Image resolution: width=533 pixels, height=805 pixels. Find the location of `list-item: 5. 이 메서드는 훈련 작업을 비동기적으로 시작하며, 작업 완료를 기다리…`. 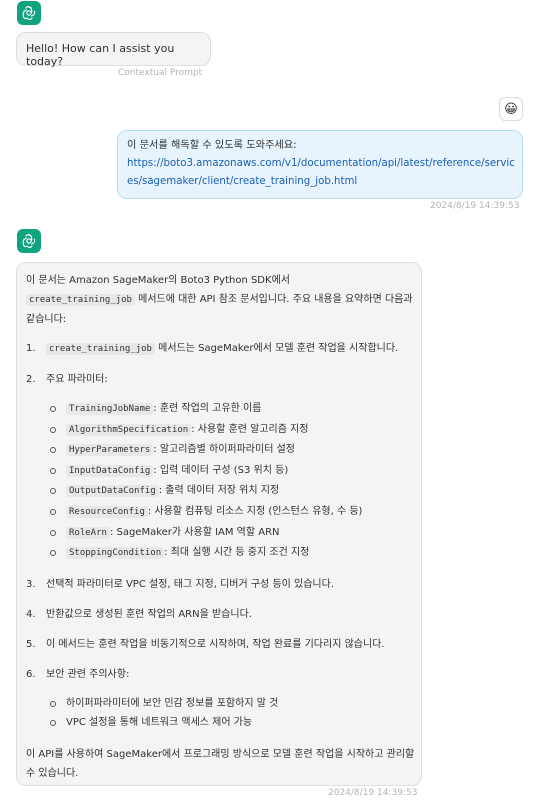

list-item: 5. 이 메서드는 훈련 작업을 비동기적으로 시작하며, 작업 완료를 기다리… is located at coordinates (205, 644).